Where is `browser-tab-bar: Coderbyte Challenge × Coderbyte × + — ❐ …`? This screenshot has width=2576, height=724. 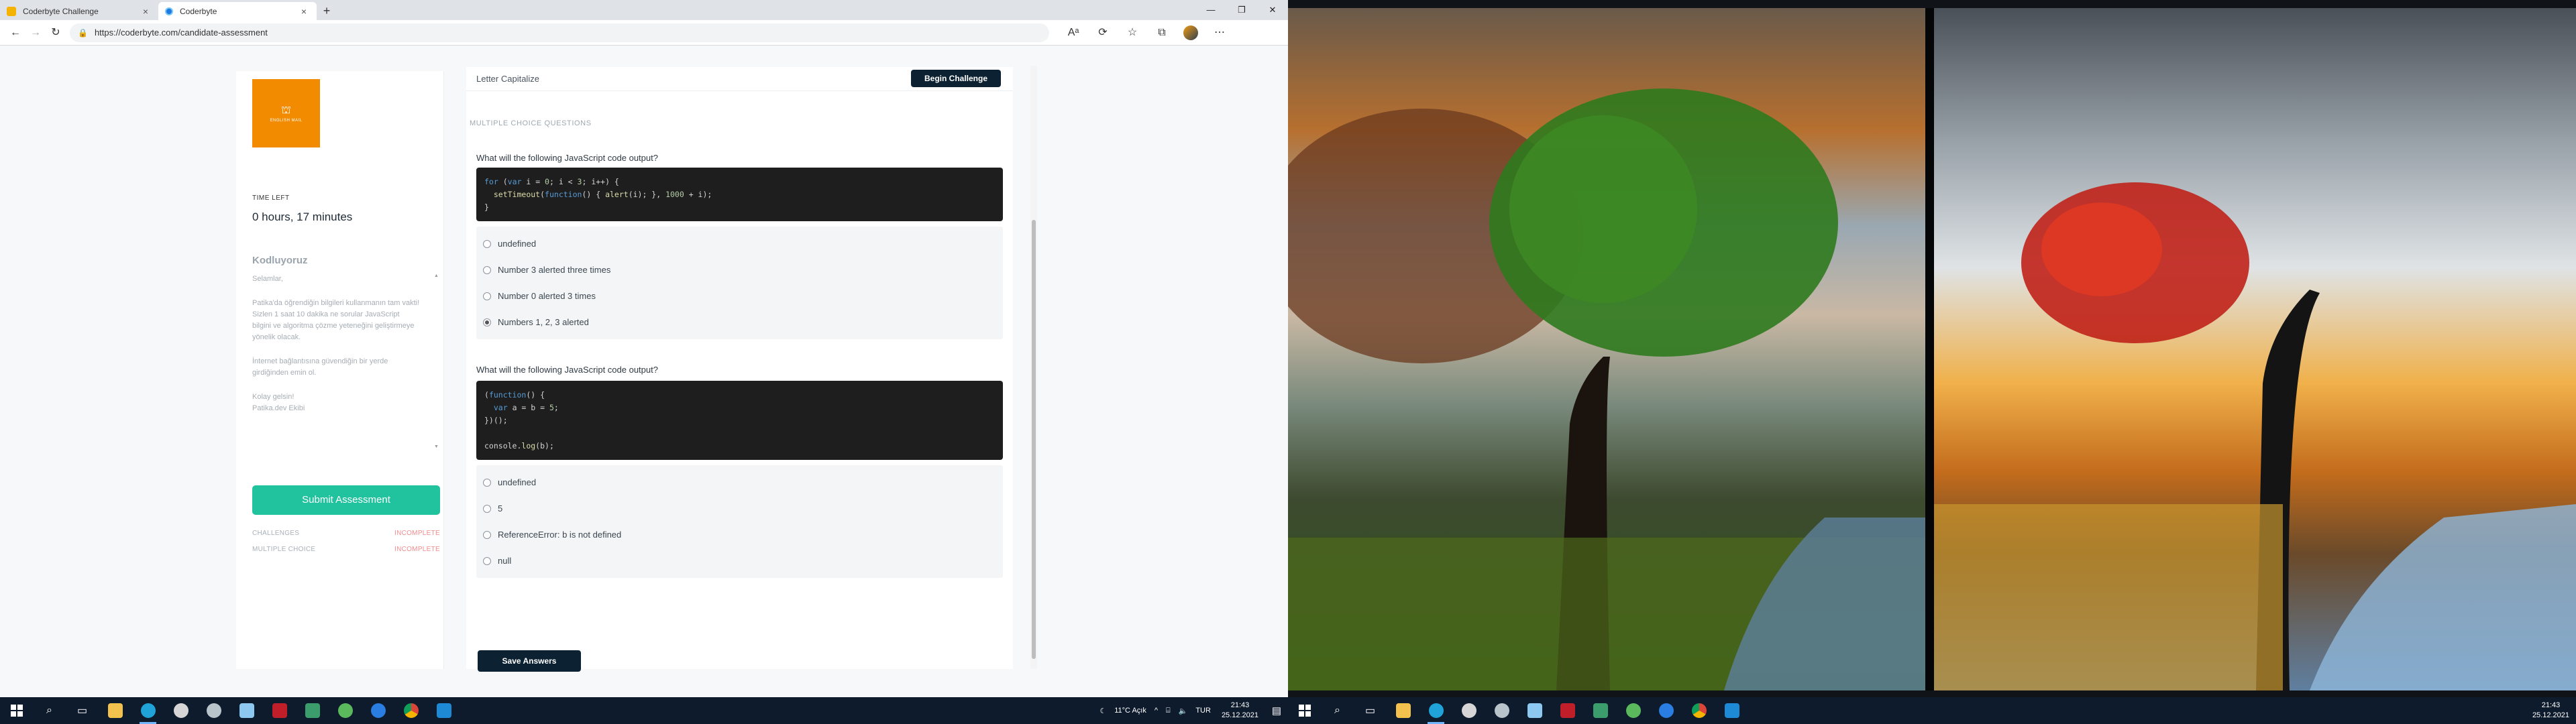
browser-tab-bar: Coderbyte Challenge × Coderbyte × + — ❐ … is located at coordinates (644, 10).